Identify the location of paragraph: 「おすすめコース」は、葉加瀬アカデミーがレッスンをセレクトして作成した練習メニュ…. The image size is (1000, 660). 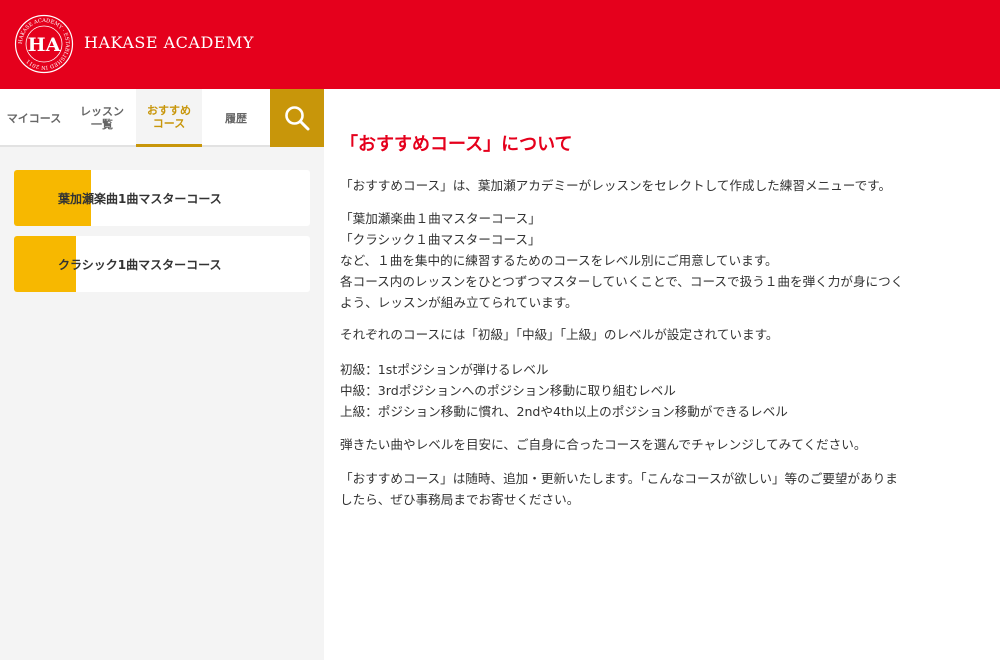
(665, 185).